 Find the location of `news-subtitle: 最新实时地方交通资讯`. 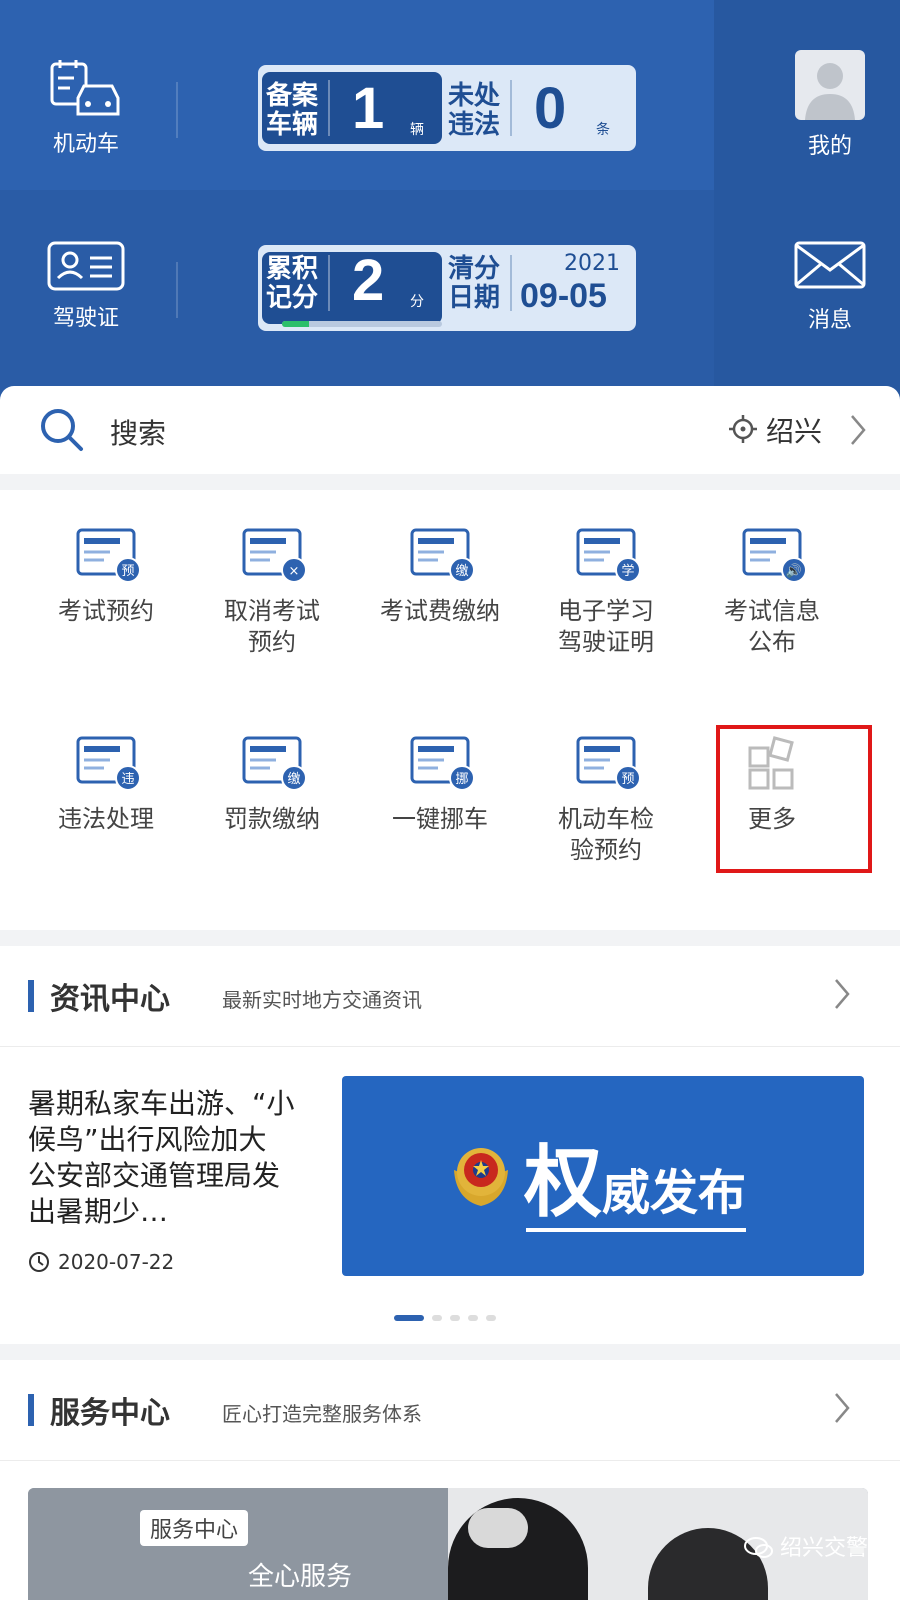

news-subtitle: 最新实时地方交通资讯 is located at coordinates (322, 1000).